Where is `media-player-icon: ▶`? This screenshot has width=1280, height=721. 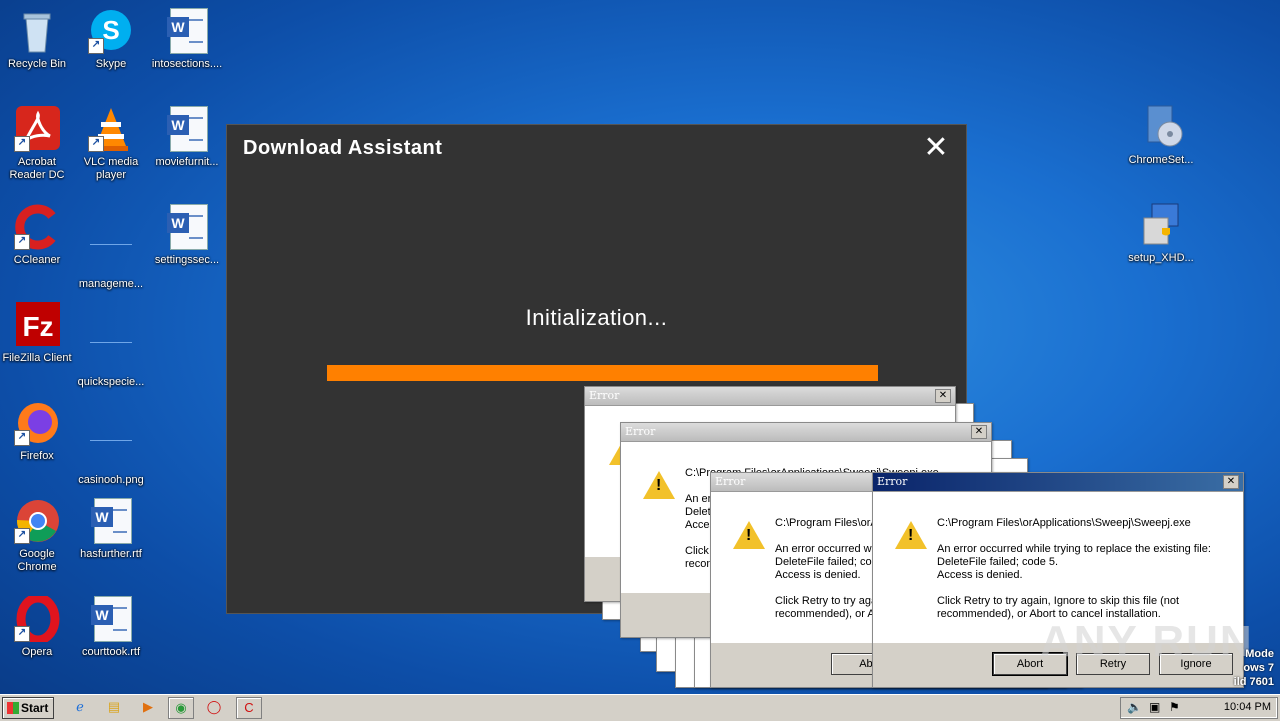 media-player-icon: ▶ is located at coordinates (148, 707).